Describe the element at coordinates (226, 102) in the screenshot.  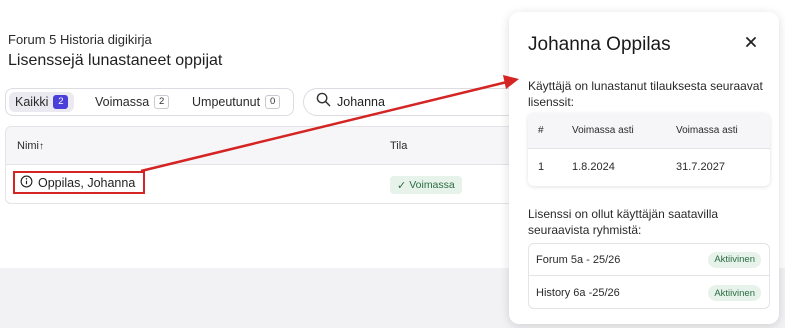
I see `filter-tab-label: Umpeutunut` at that location.